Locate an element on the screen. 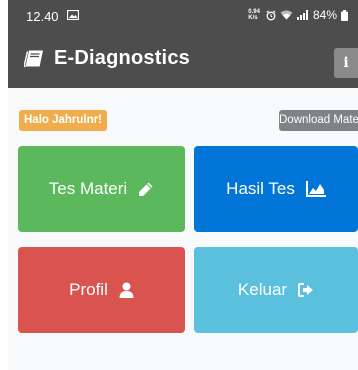  info-icon: i is located at coordinates (346, 63).